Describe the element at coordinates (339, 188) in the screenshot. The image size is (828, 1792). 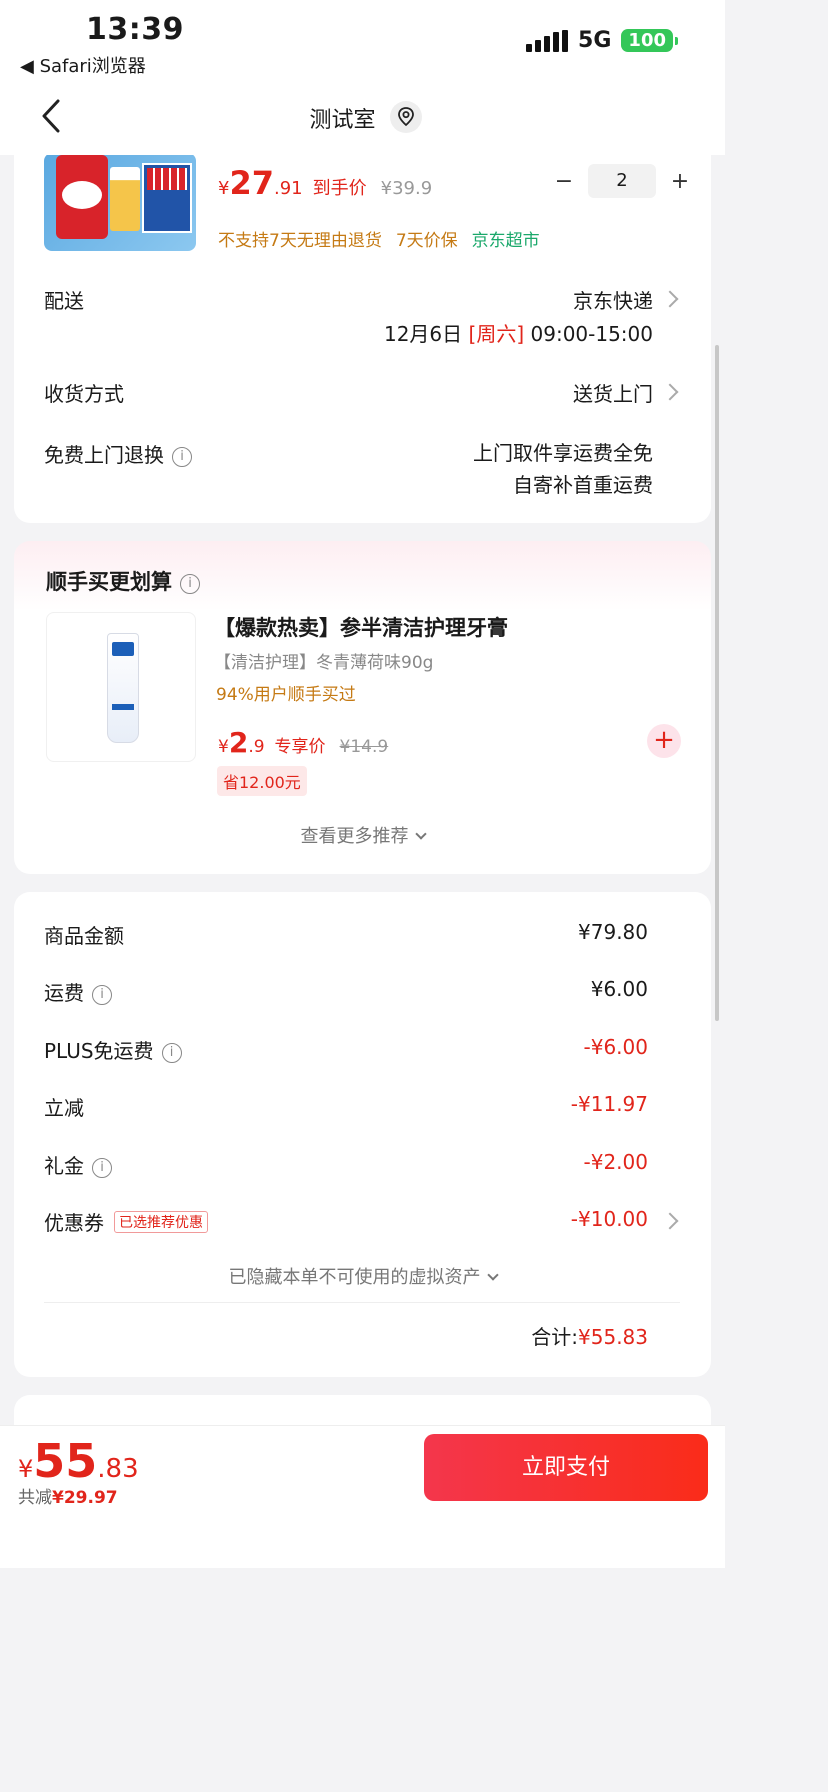
I see `price-tag: 到手价` at that location.